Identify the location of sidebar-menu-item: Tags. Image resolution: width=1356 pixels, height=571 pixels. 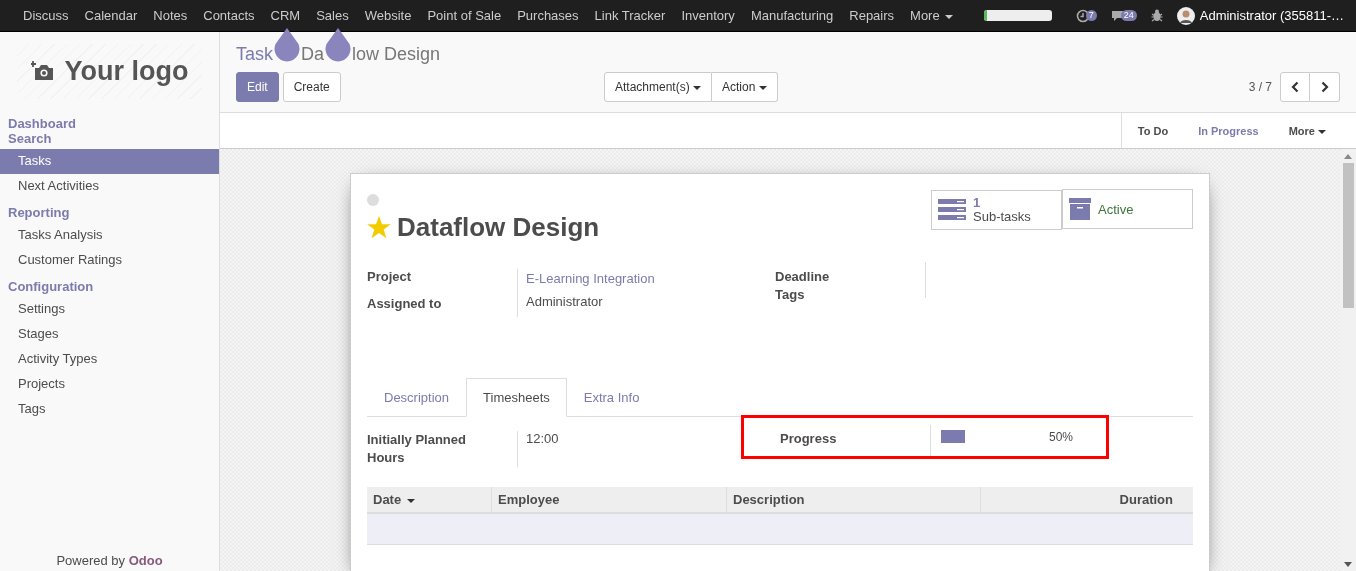
(109, 409).